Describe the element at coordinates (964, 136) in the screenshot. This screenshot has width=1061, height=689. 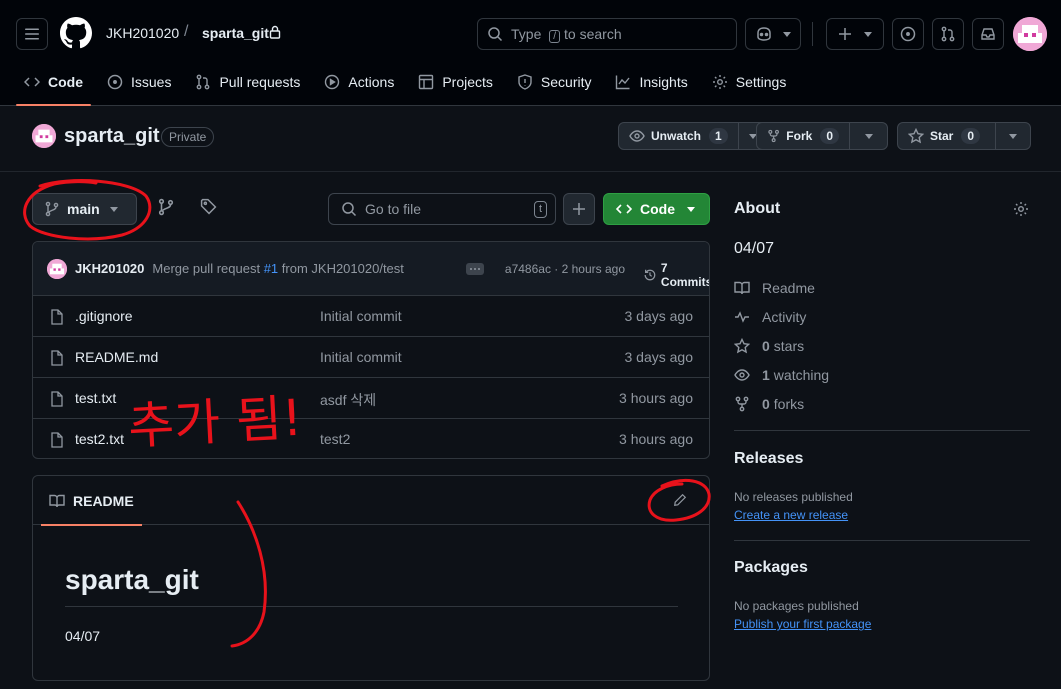
I see `star-button: Star 0` at that location.